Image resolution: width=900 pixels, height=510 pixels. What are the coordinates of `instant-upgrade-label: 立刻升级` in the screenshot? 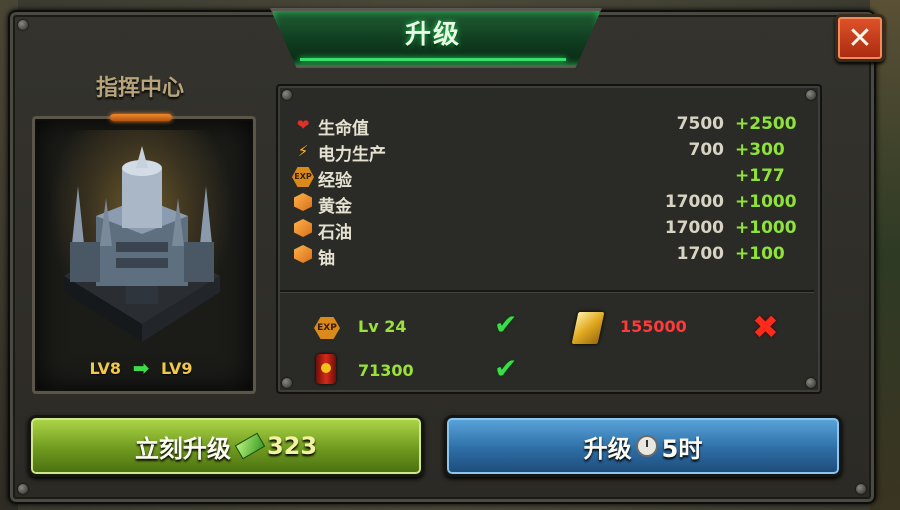 It's located at (182, 448).